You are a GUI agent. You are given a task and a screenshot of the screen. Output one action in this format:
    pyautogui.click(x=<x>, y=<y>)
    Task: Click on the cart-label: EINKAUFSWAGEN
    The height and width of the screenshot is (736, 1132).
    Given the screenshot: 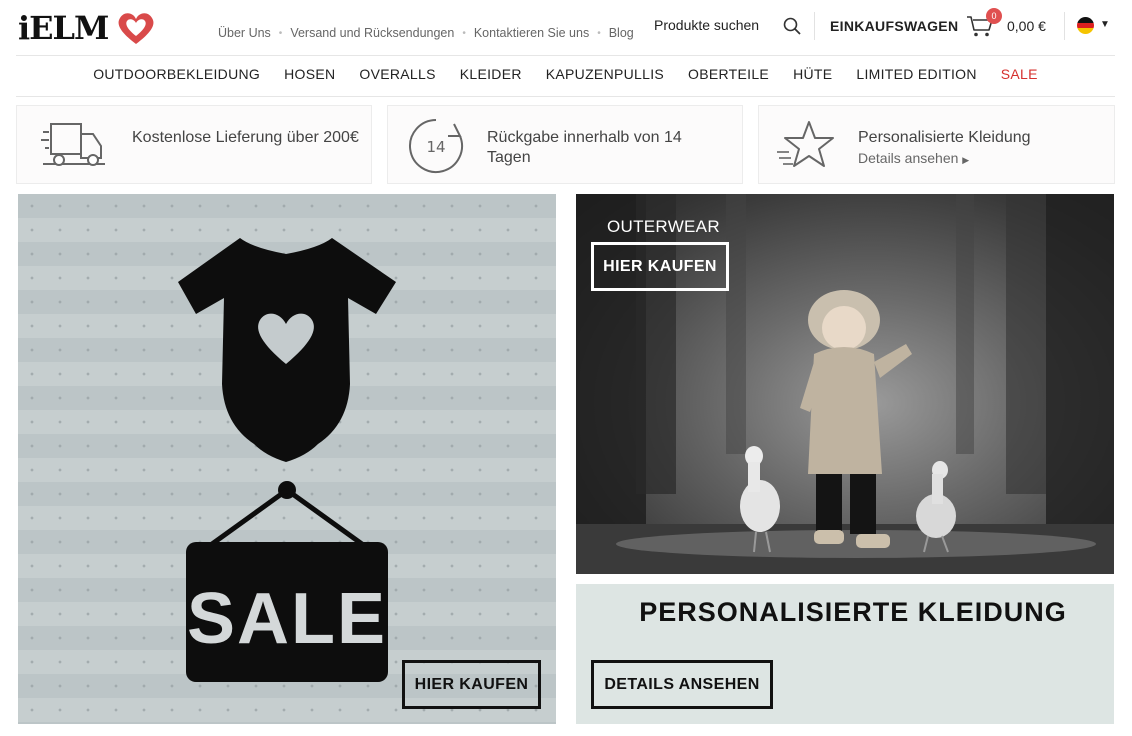 What is the action you would take?
    pyautogui.click(x=894, y=26)
    